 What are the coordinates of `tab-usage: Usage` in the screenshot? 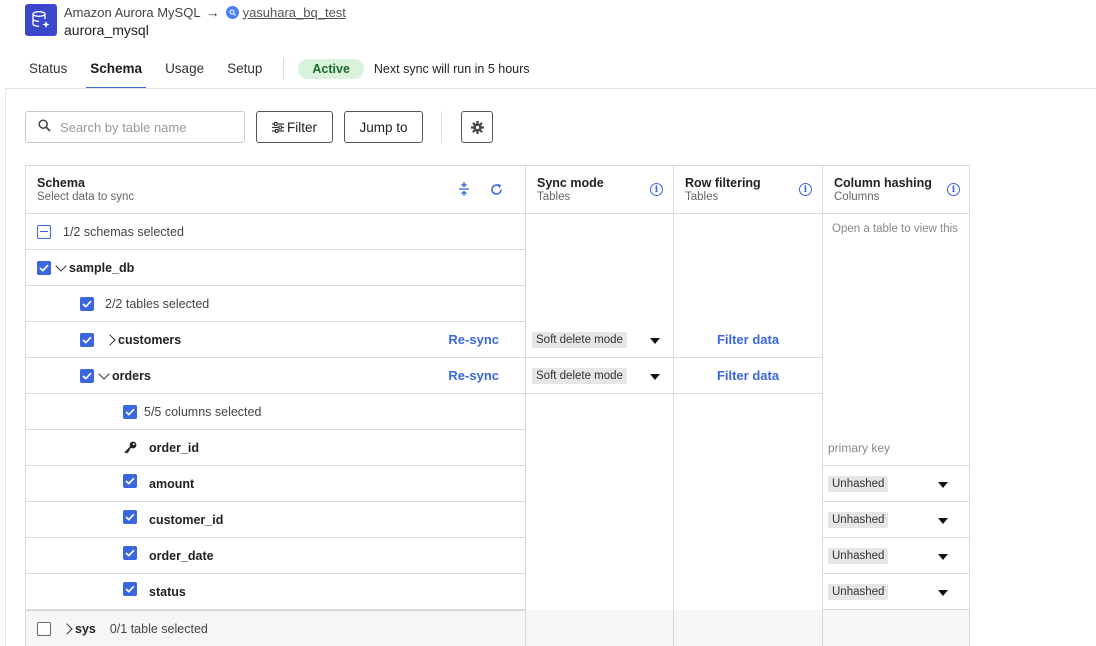 It's located at (184, 72).